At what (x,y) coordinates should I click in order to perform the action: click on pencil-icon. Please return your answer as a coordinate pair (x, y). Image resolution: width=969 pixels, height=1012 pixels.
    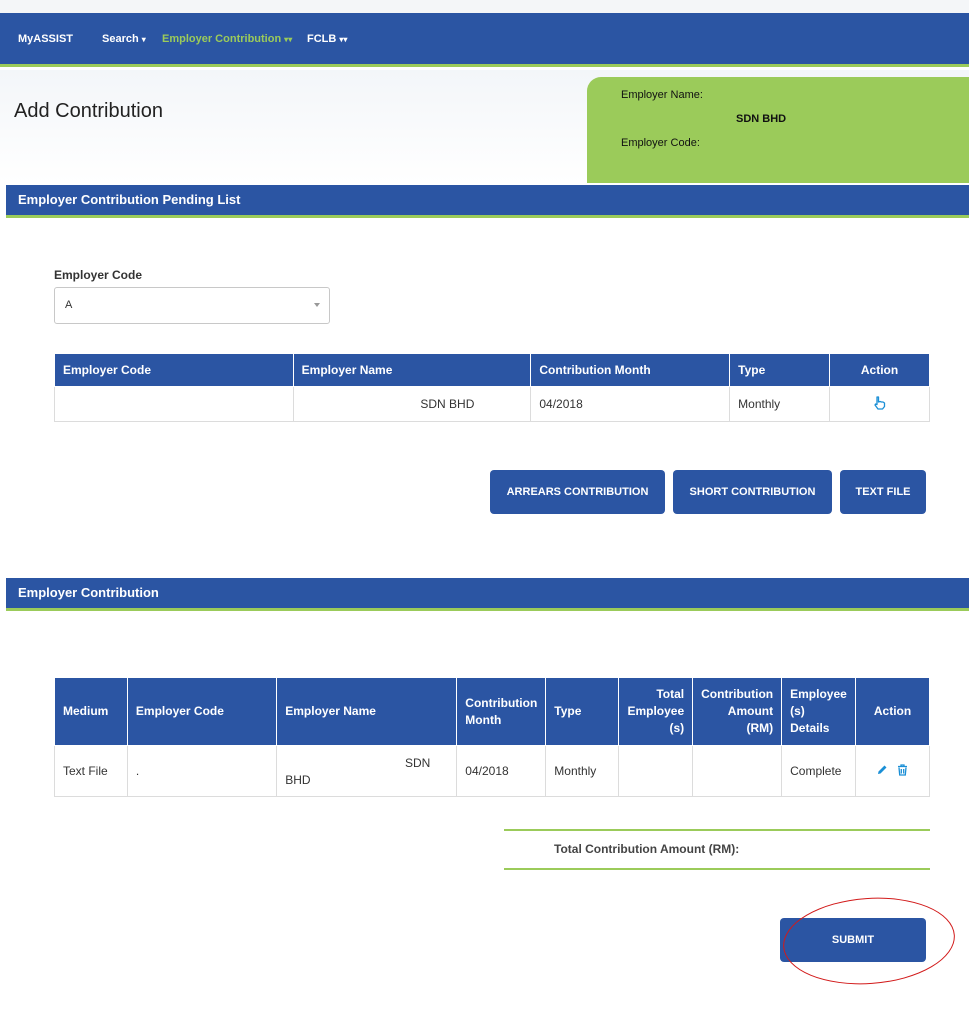
    Looking at the image, I should click on (882, 771).